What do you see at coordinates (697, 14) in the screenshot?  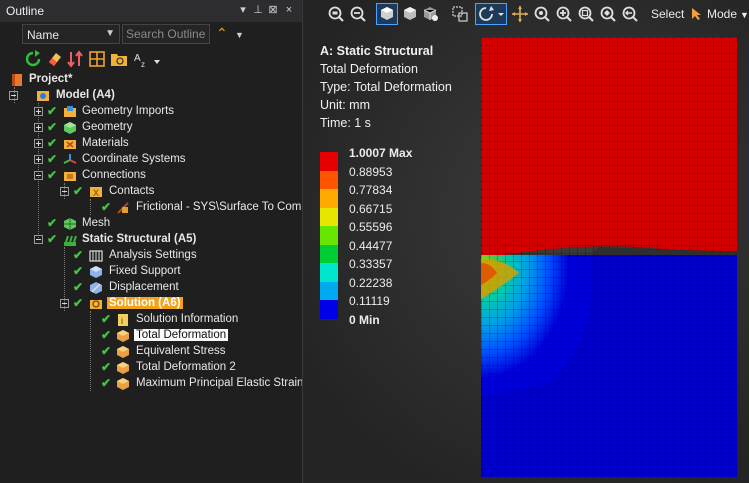 I see `cursor-mode-icon` at bounding box center [697, 14].